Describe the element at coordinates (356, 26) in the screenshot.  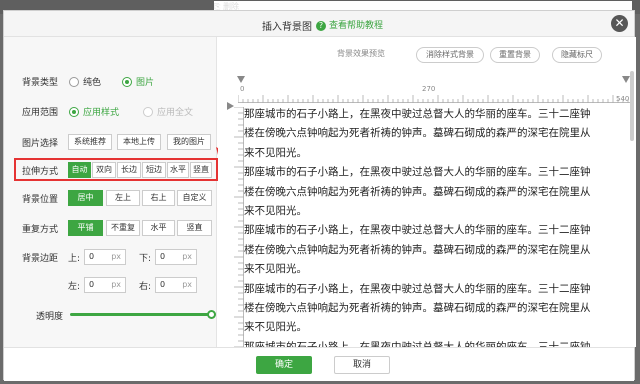
I see `help-link-label: 查看帮助教程` at that location.